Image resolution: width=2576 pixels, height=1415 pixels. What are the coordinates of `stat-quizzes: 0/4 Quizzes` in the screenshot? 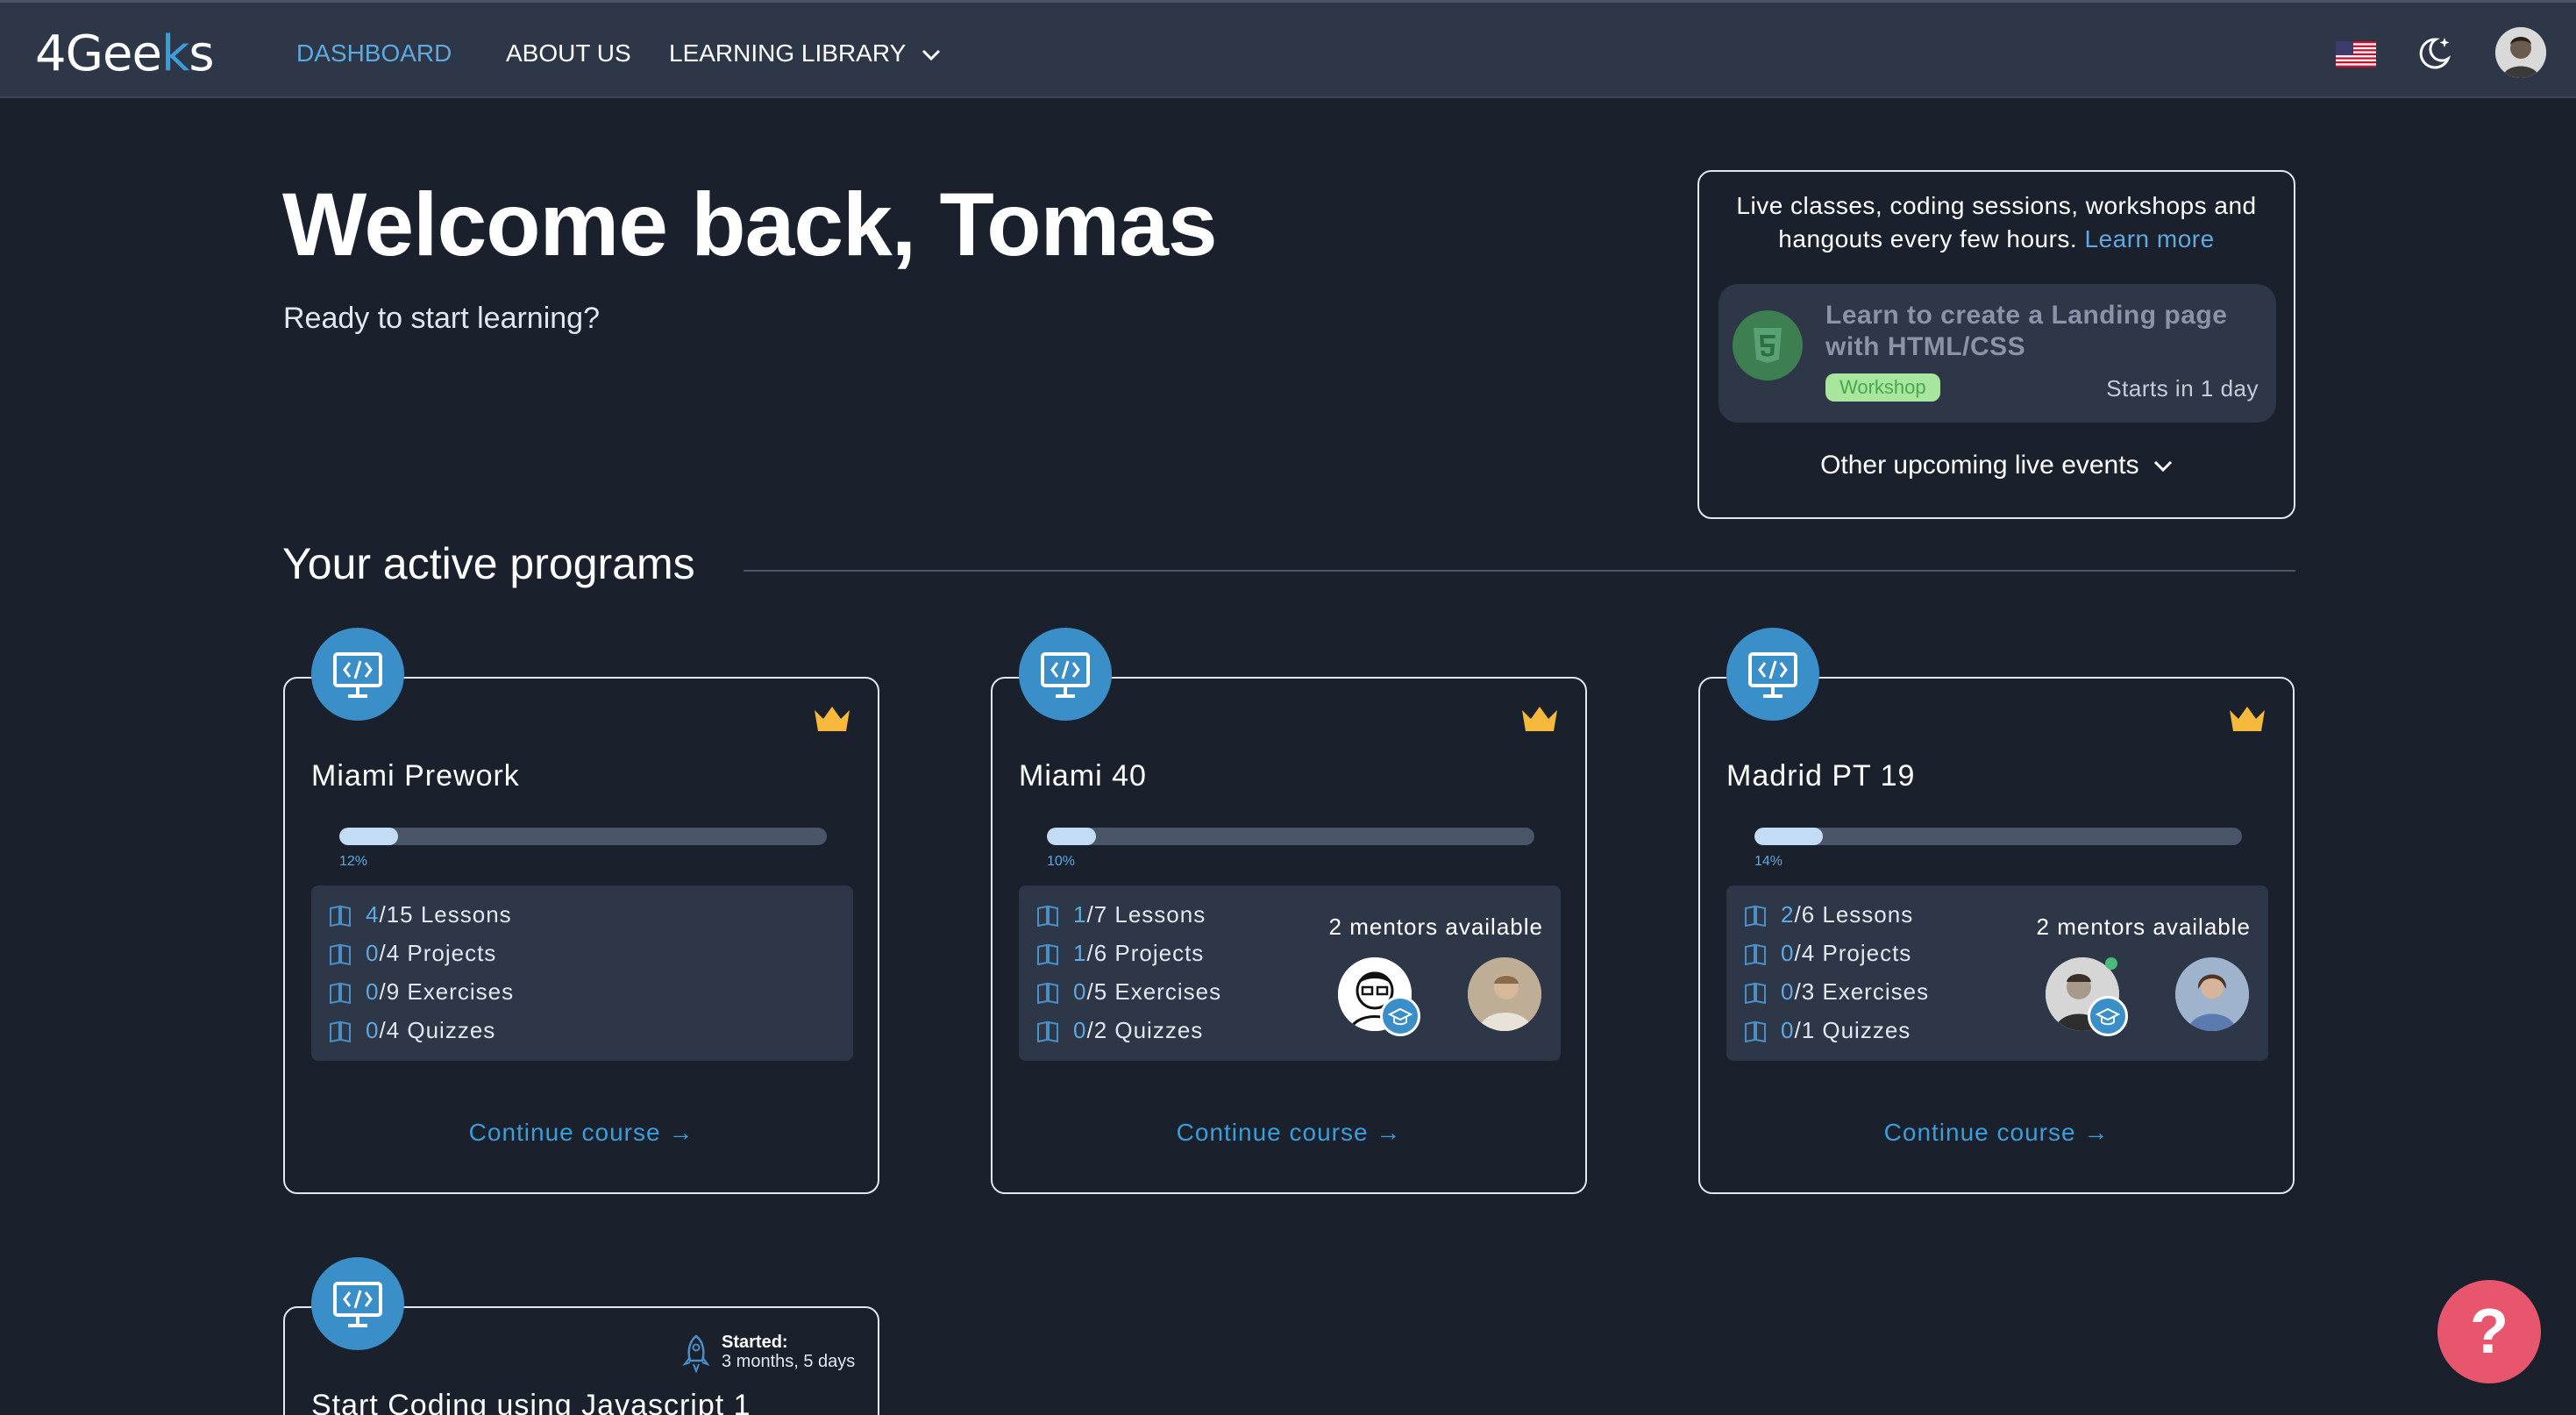 It's located at (412, 1030).